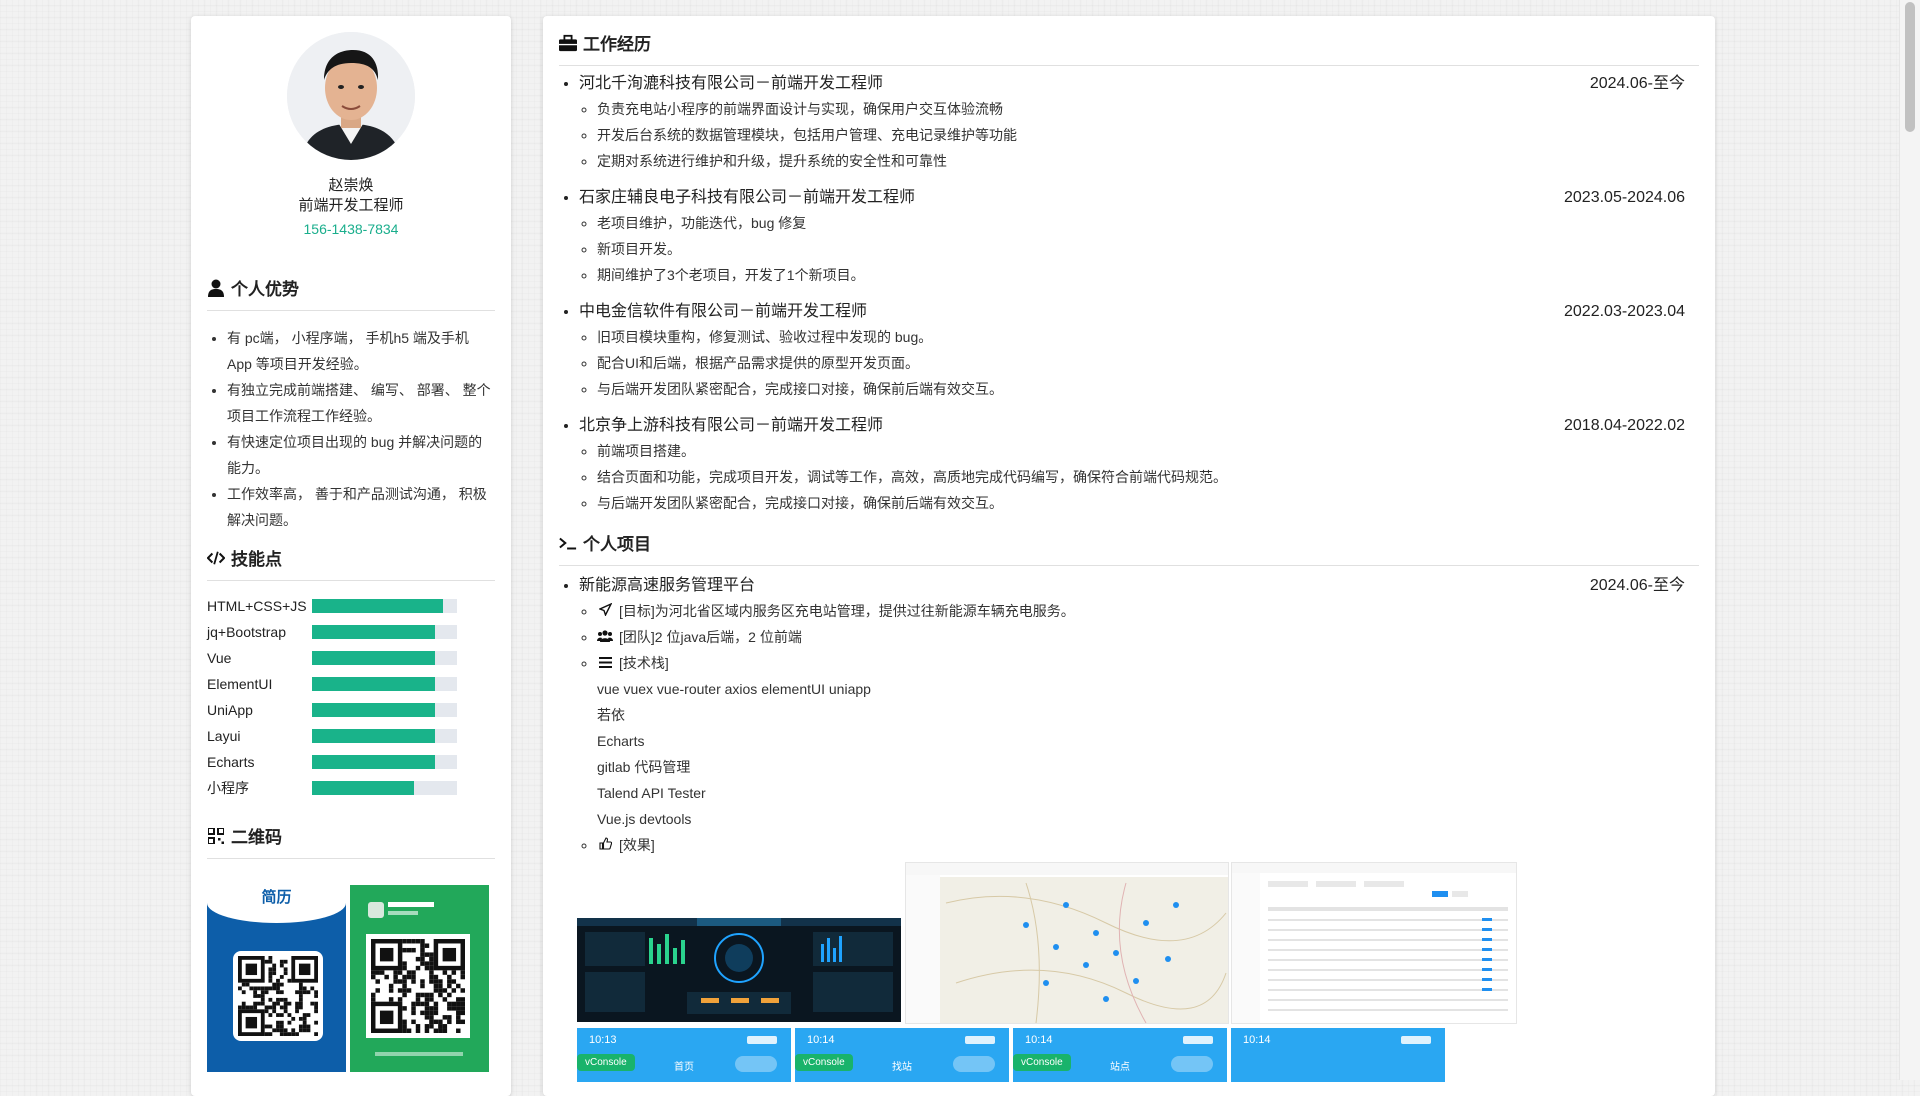 The image size is (1920, 1096). Describe the element at coordinates (1637, 585) in the screenshot. I see `project-date: 2024.06-至今` at that location.